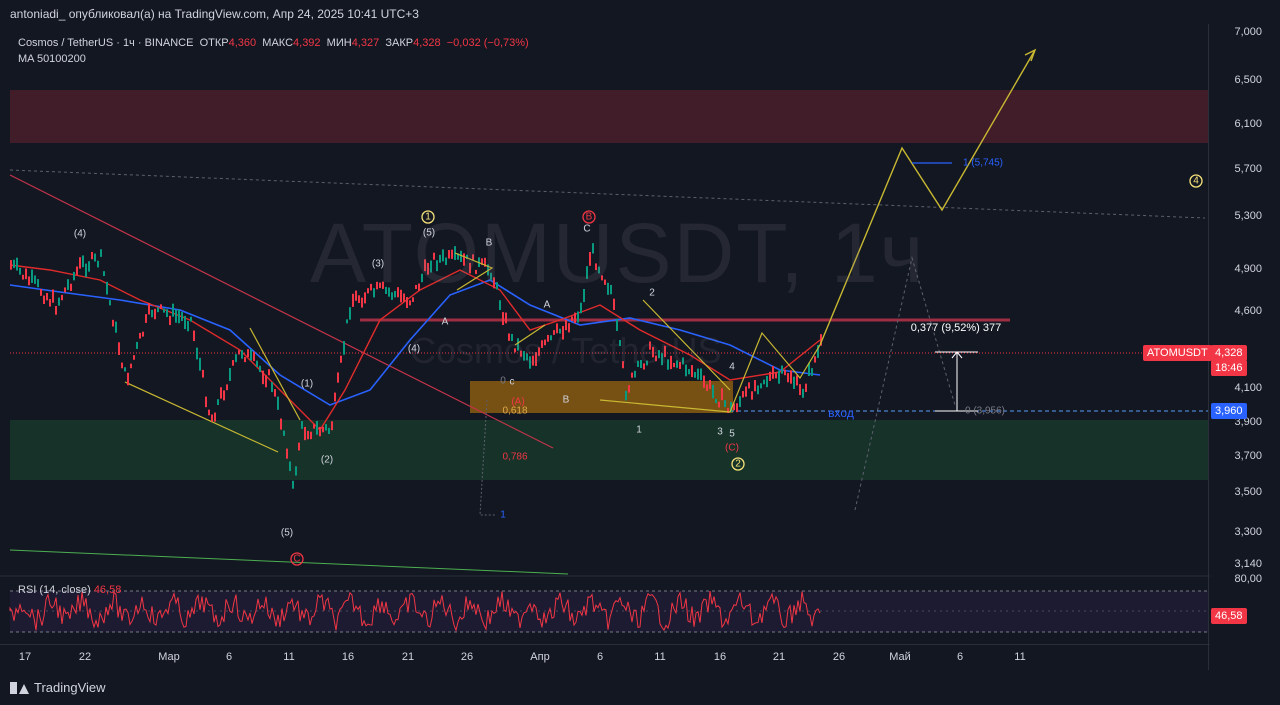 The height and width of the screenshot is (705, 1280). I want to click on tradingview-logo: TradingView, so click(58, 687).